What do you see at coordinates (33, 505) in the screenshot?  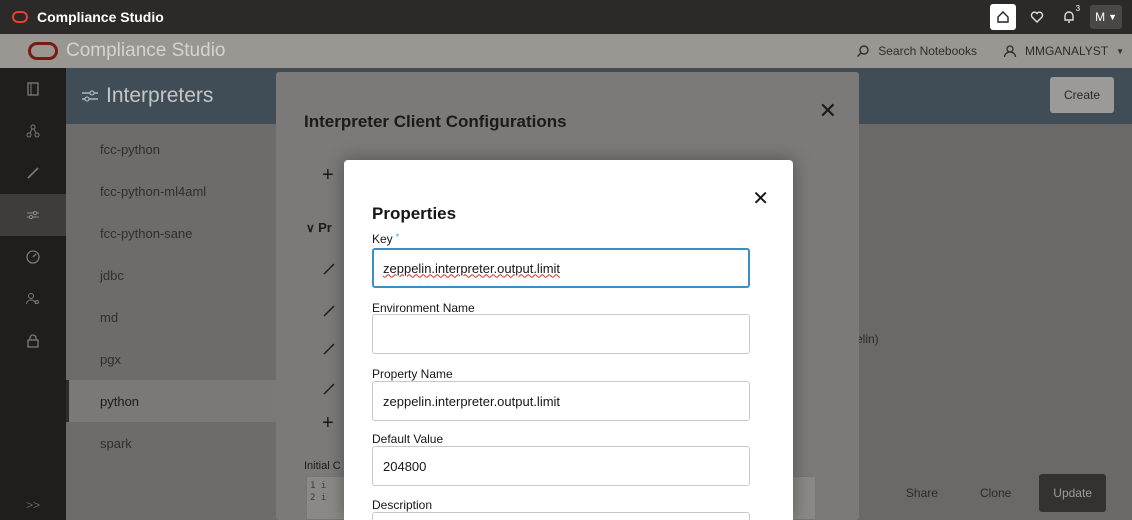 I see `rail-expand-button: >>` at bounding box center [33, 505].